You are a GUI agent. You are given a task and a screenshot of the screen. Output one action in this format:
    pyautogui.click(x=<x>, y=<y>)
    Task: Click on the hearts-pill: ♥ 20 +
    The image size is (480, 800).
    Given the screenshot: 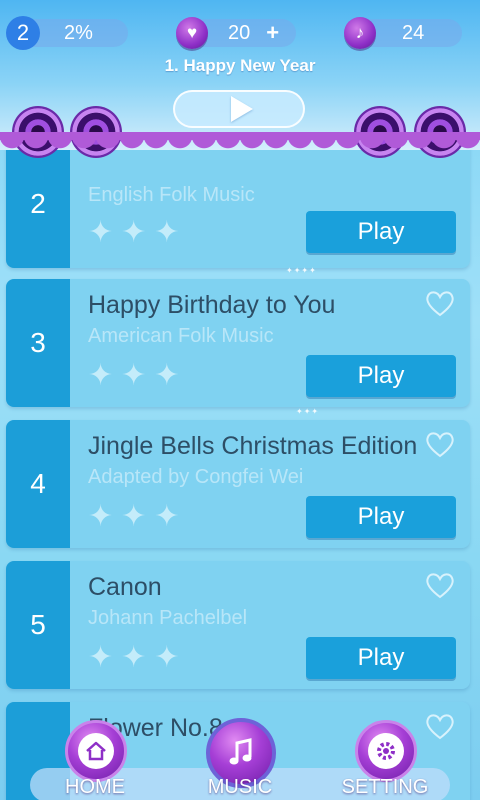 What is the action you would take?
    pyautogui.click(x=236, y=33)
    